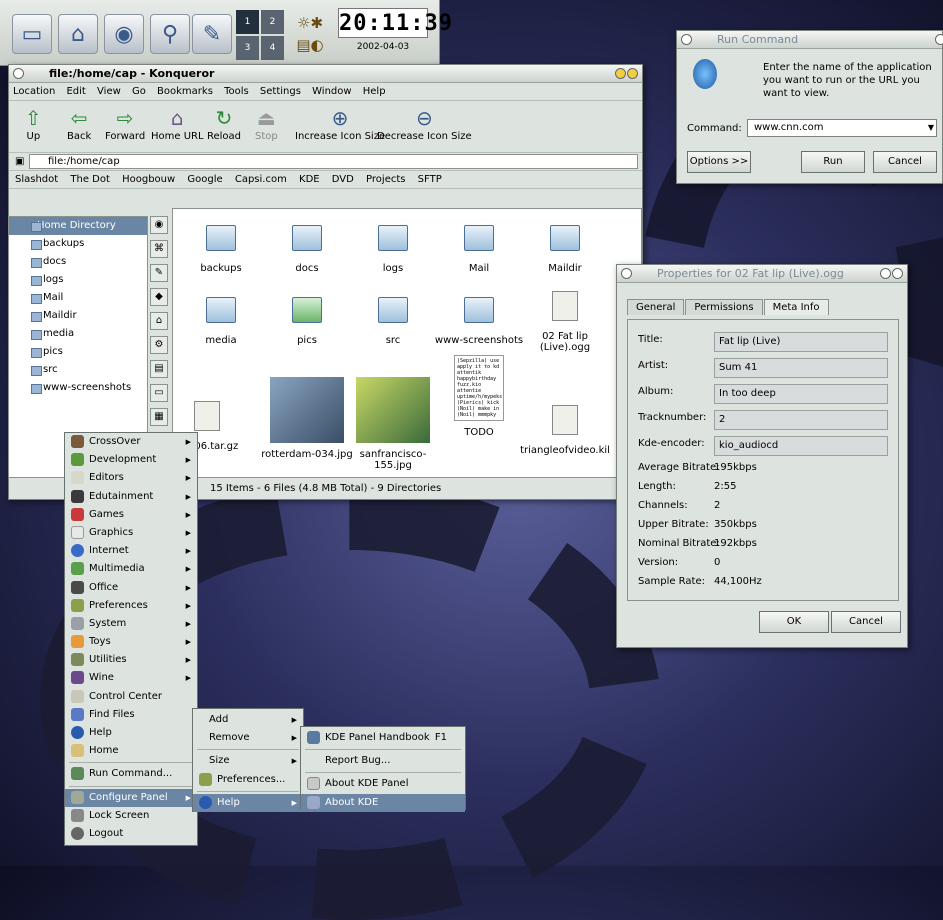  What do you see at coordinates (170, 34) in the screenshot?
I see `search-icon: ⚲` at bounding box center [170, 34].